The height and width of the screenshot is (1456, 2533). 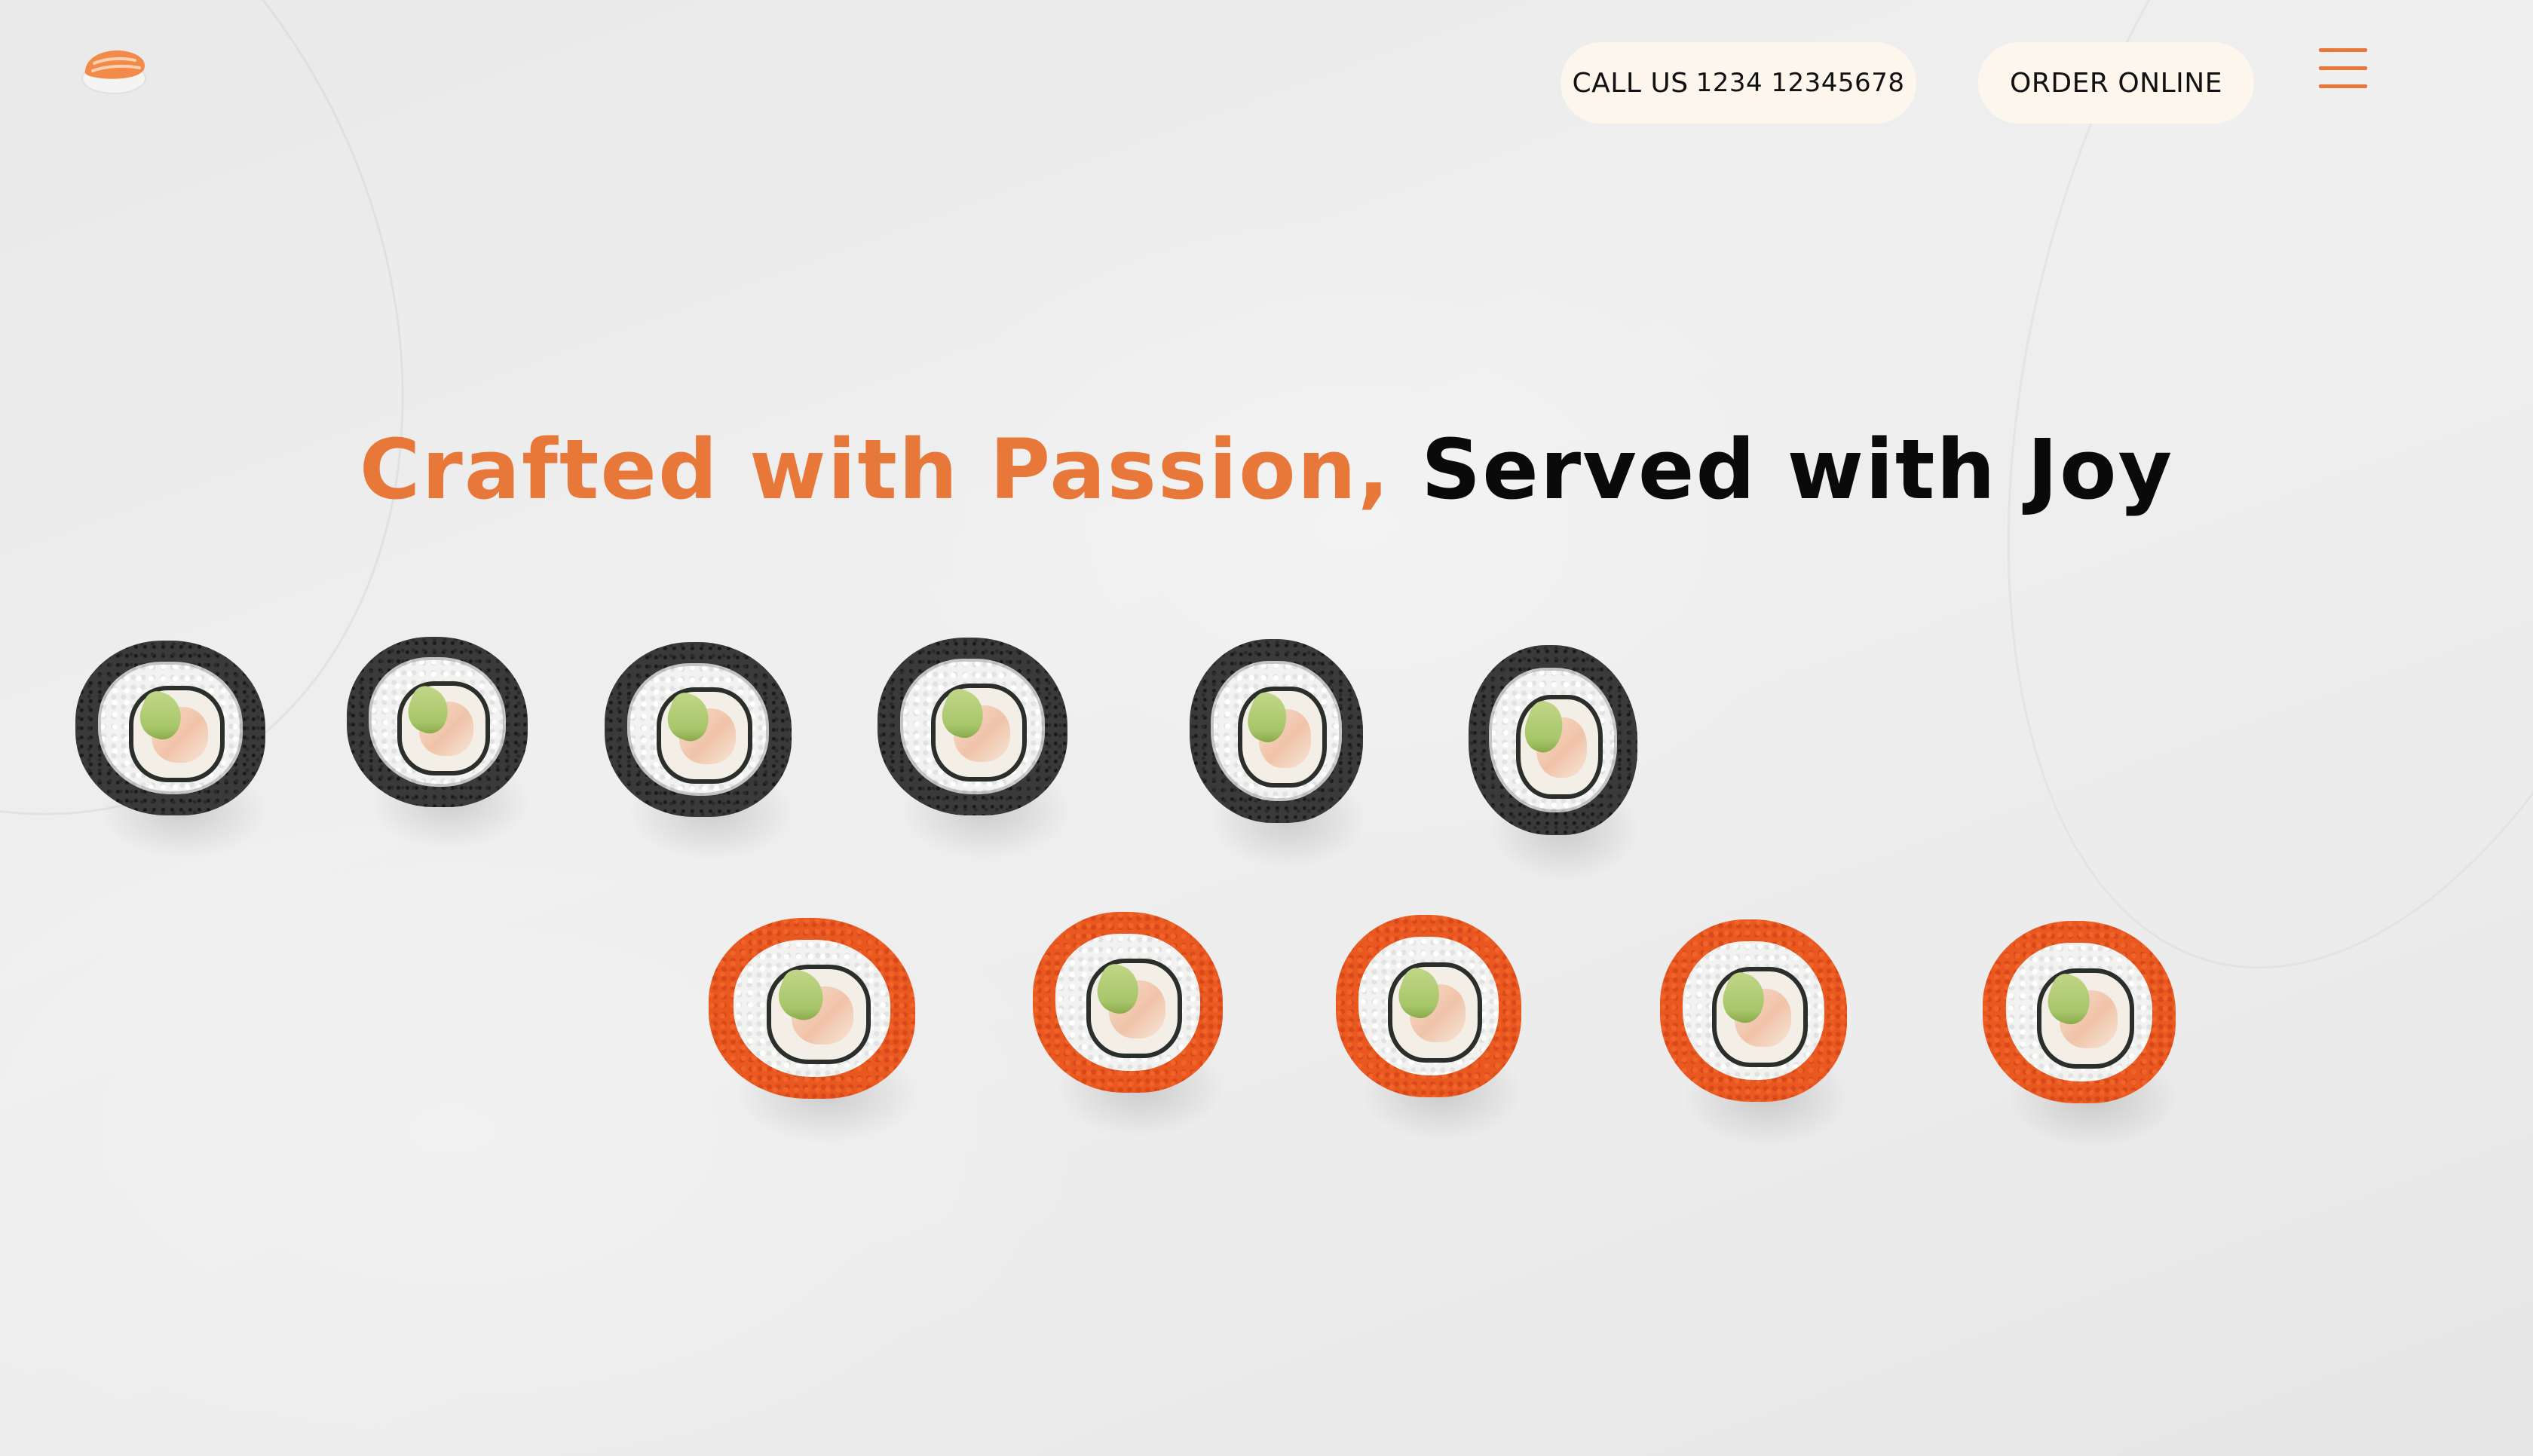 I want to click on phone-number: 1234 12345678, so click(x=1800, y=83).